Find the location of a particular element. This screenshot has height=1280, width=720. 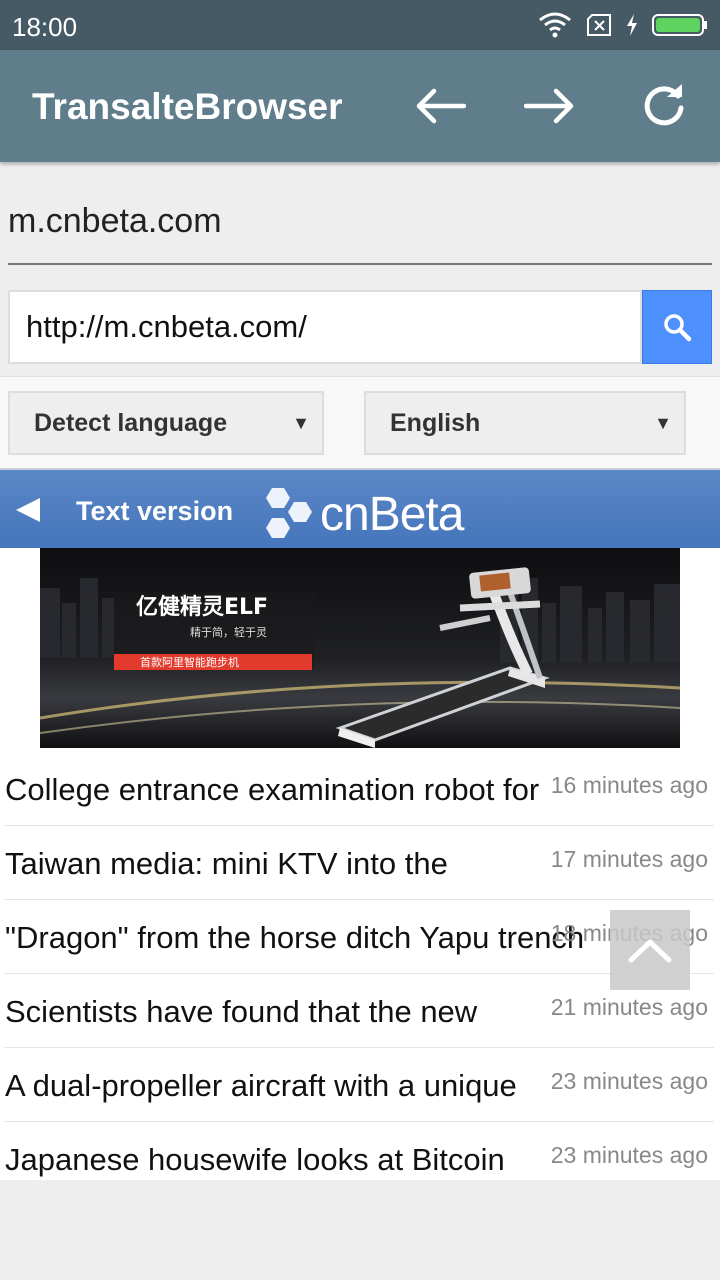

back-triangle-icon is located at coordinates (28, 510).